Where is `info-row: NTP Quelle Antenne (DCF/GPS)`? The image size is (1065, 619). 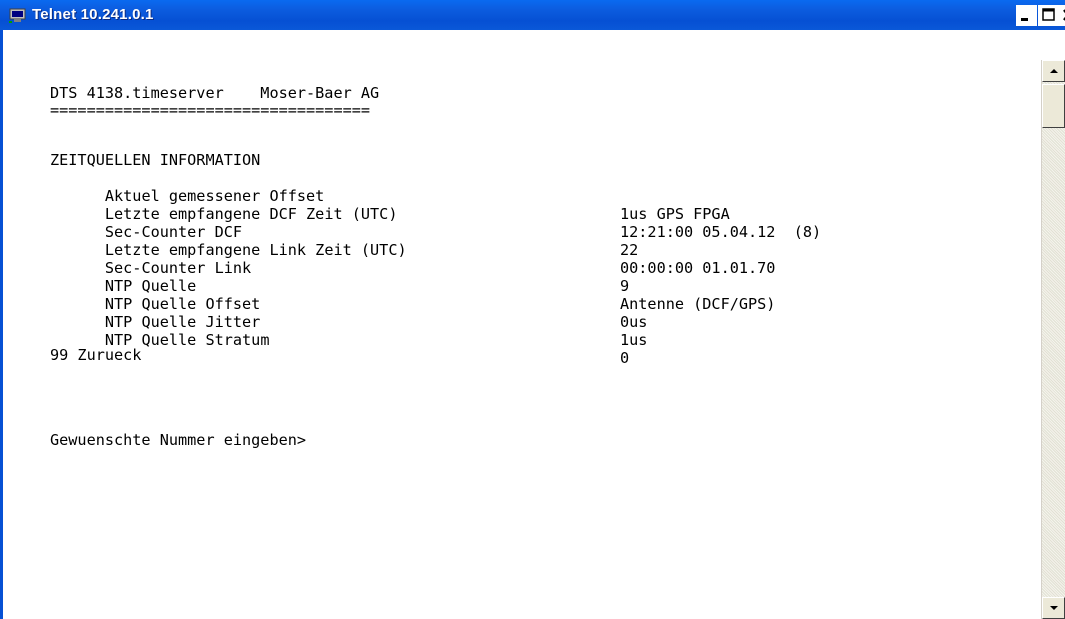
info-row: NTP Quelle Antenne (DCF/GPS) is located at coordinates (413, 286).